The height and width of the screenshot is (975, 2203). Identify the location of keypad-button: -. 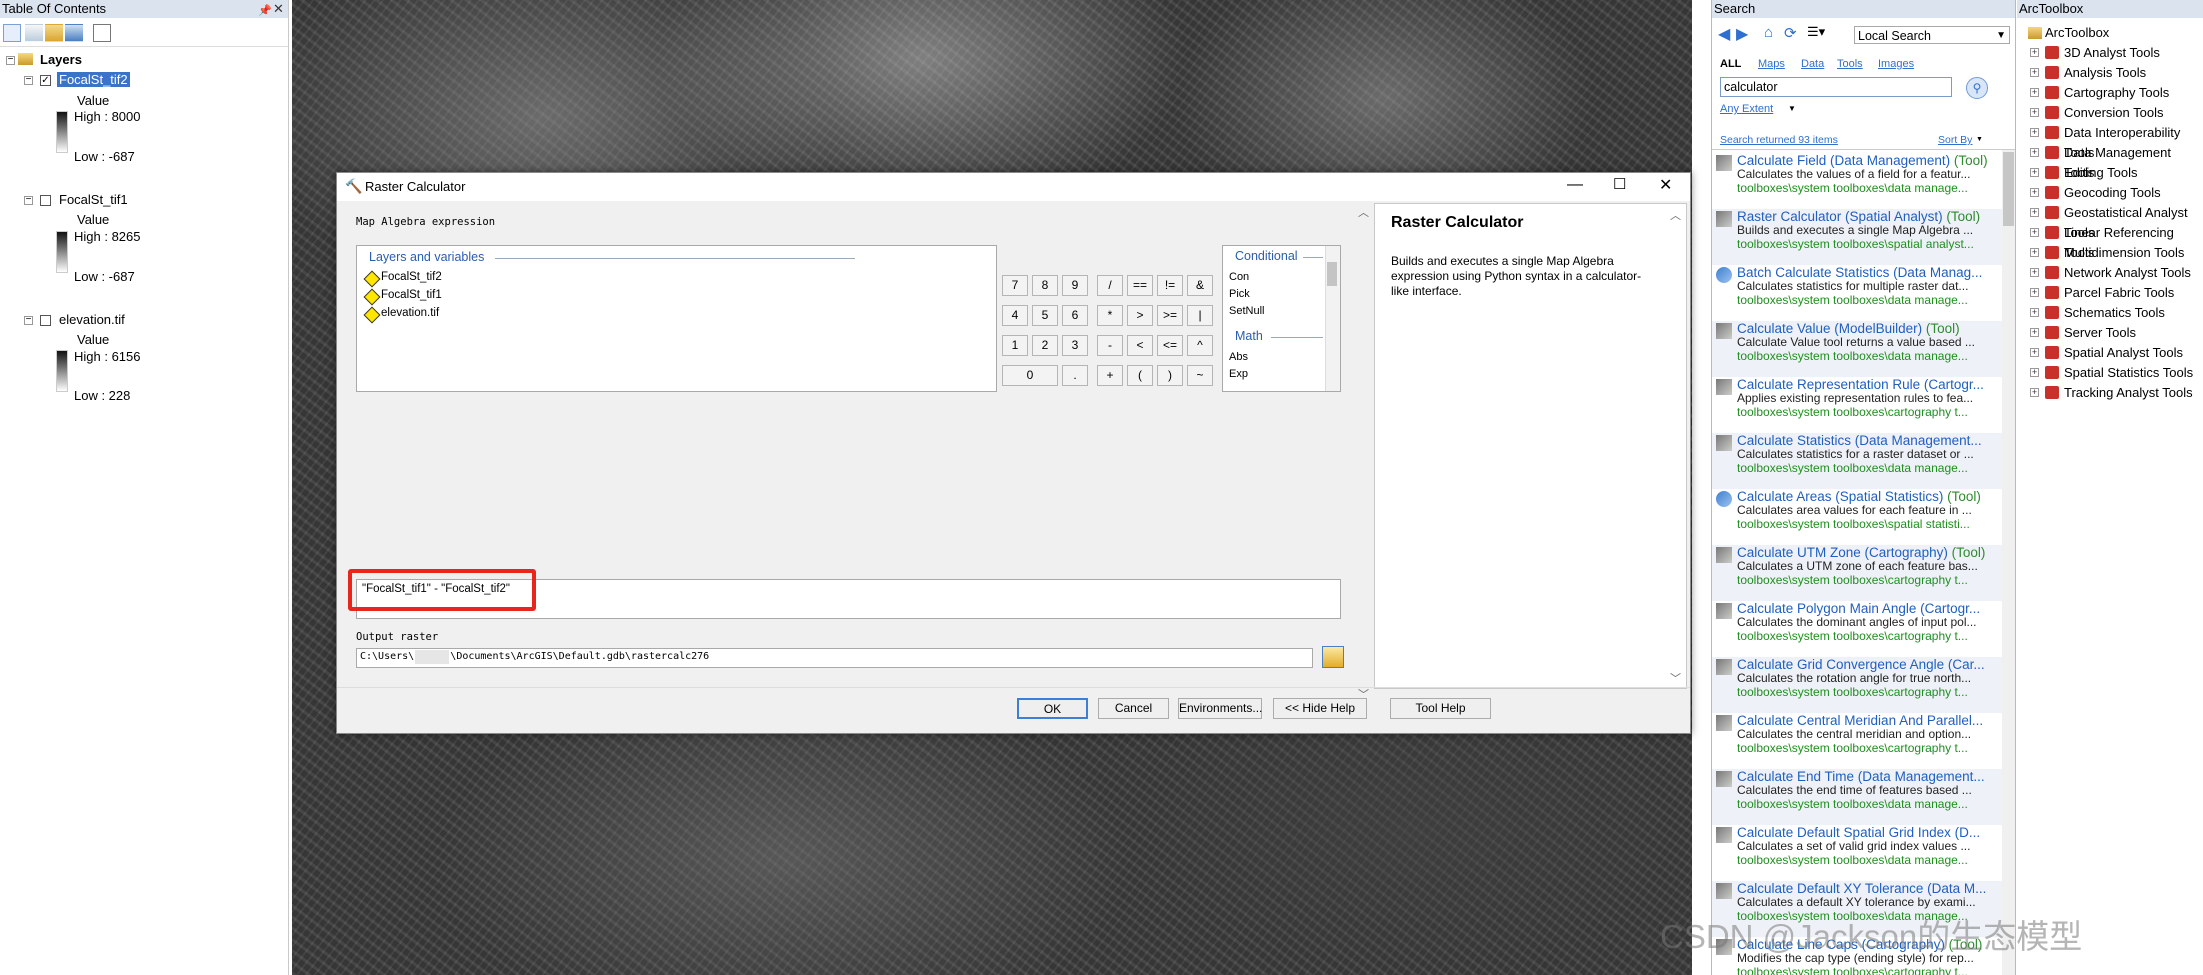
(1110, 345).